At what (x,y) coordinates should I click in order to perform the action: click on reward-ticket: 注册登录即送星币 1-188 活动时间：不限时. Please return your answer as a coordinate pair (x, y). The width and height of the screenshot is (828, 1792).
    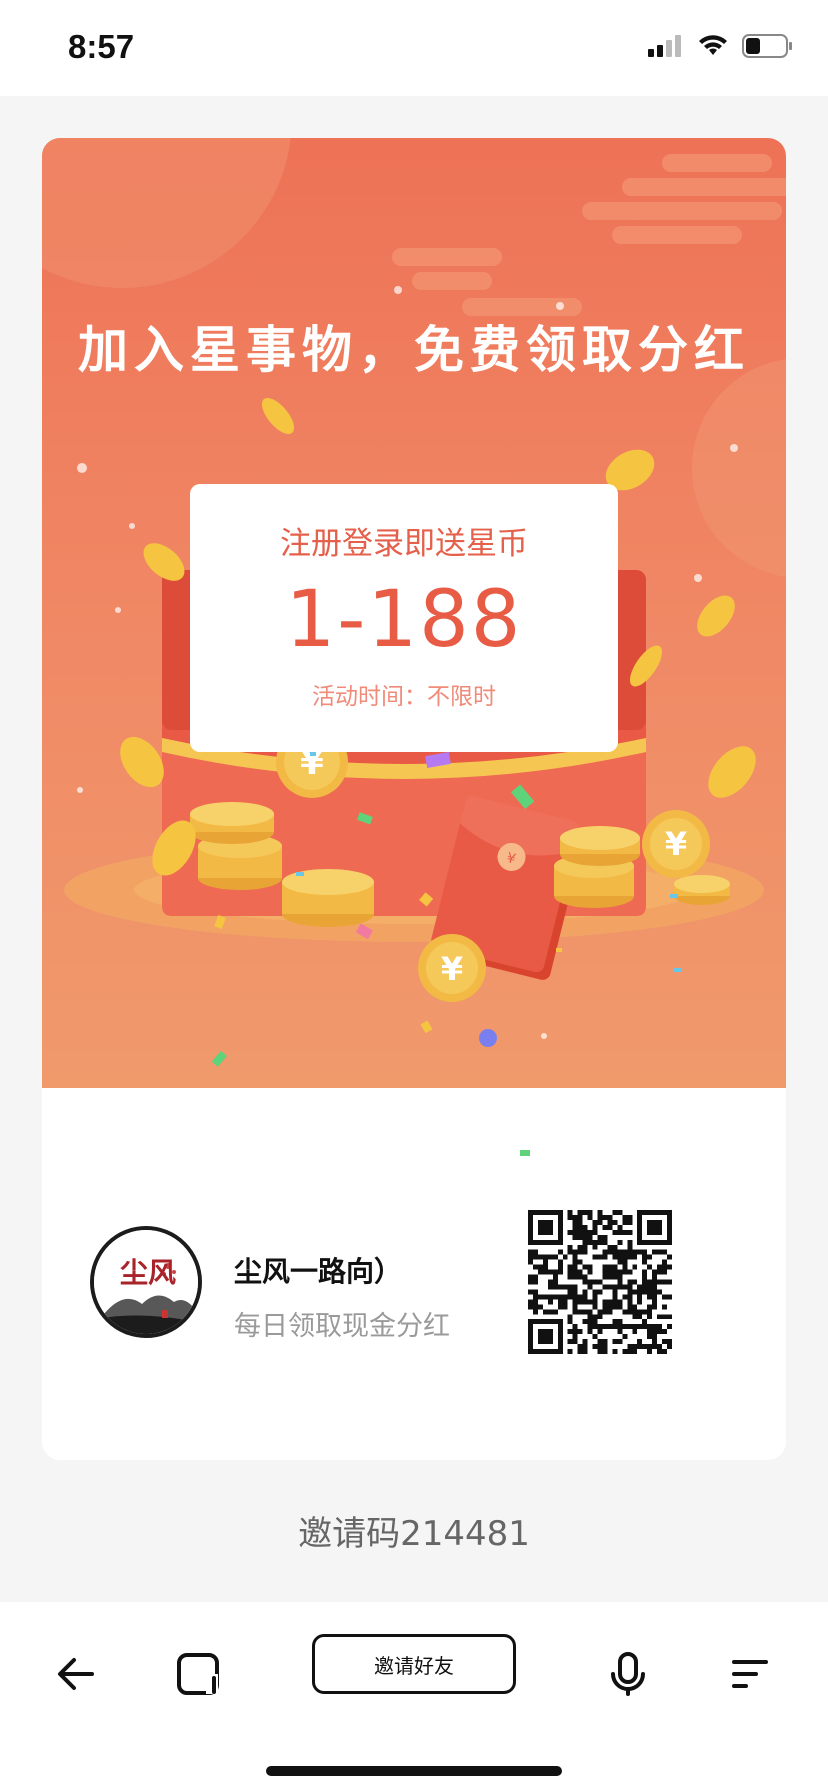
    Looking at the image, I should click on (404, 618).